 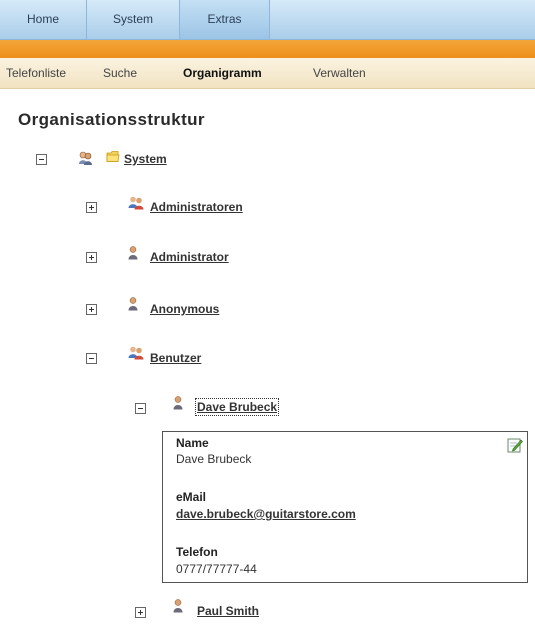 I want to click on expand-toggle-administrator, so click(x=91, y=257).